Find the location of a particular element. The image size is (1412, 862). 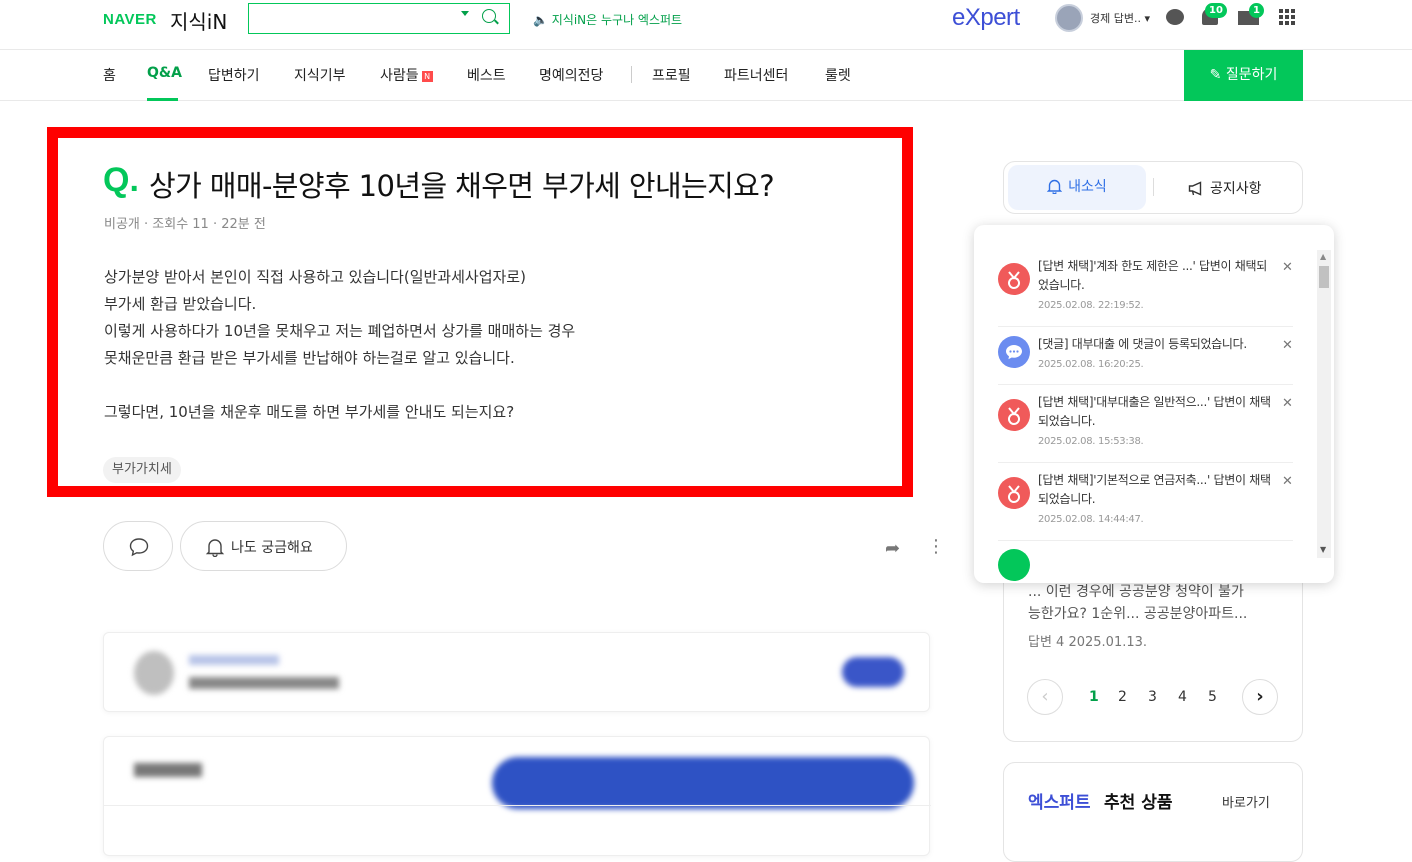

nav-home: 홈 is located at coordinates (109, 75).